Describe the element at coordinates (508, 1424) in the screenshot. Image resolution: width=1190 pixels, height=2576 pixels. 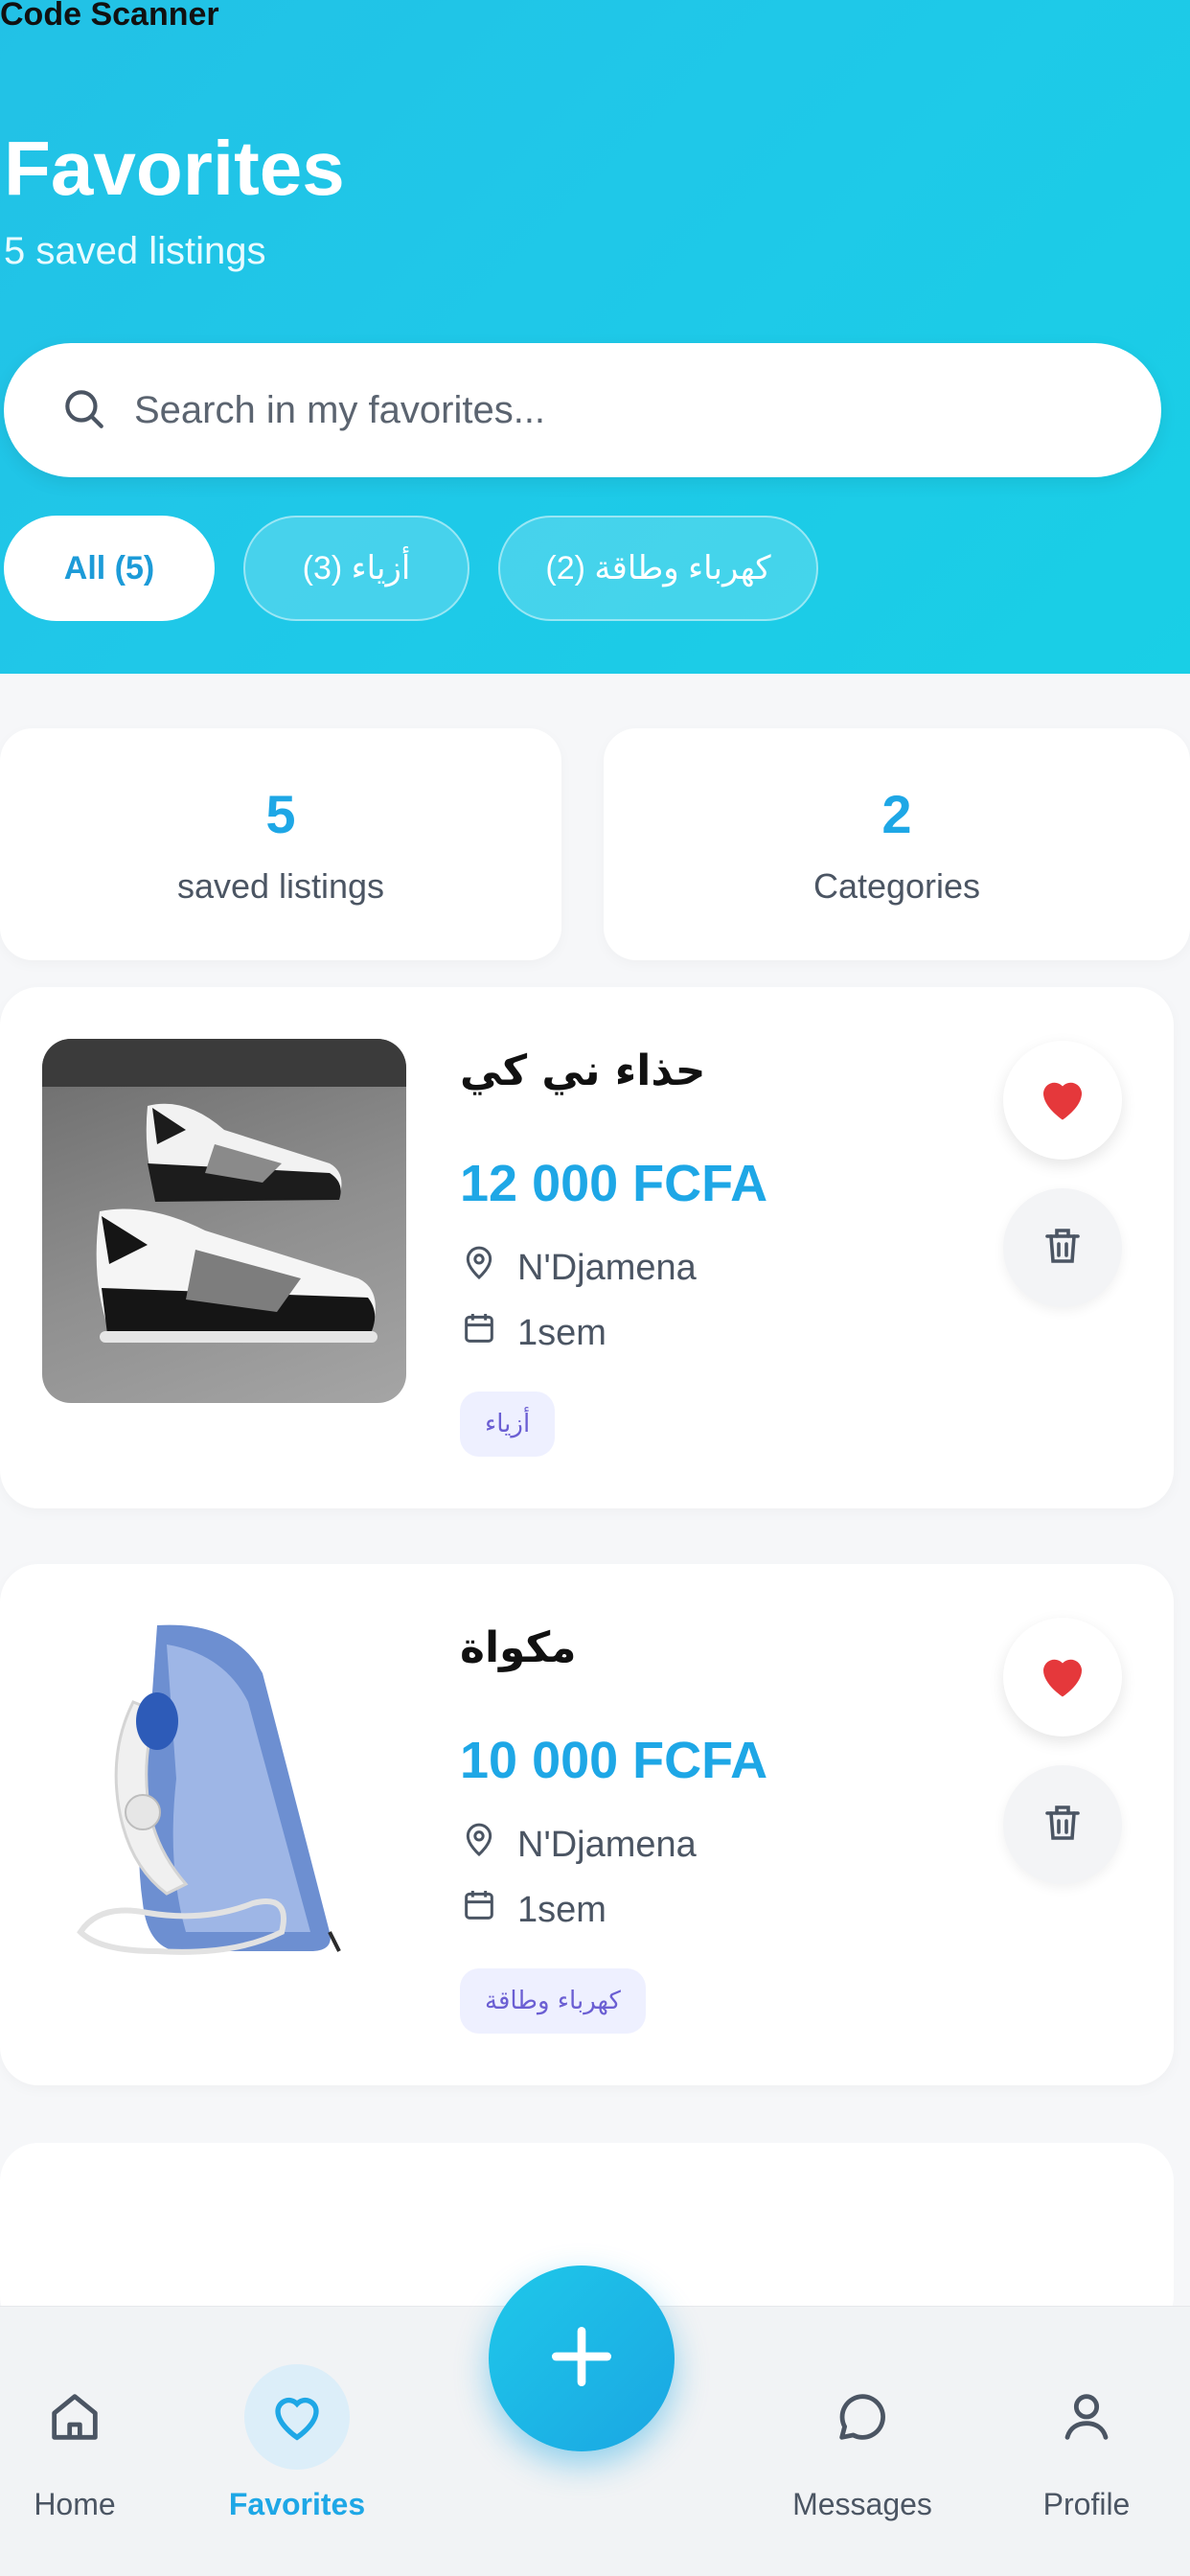
I see `category-badge: أزياء` at that location.